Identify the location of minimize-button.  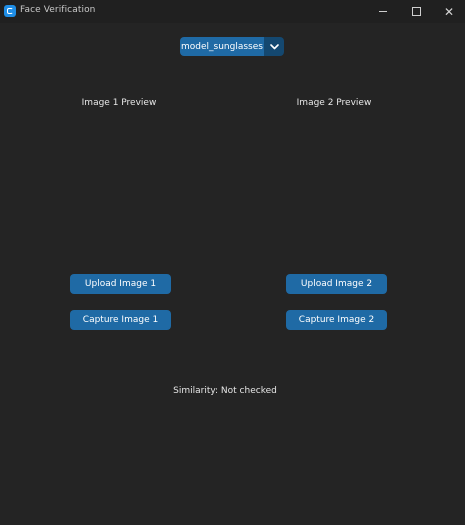
(383, 11).